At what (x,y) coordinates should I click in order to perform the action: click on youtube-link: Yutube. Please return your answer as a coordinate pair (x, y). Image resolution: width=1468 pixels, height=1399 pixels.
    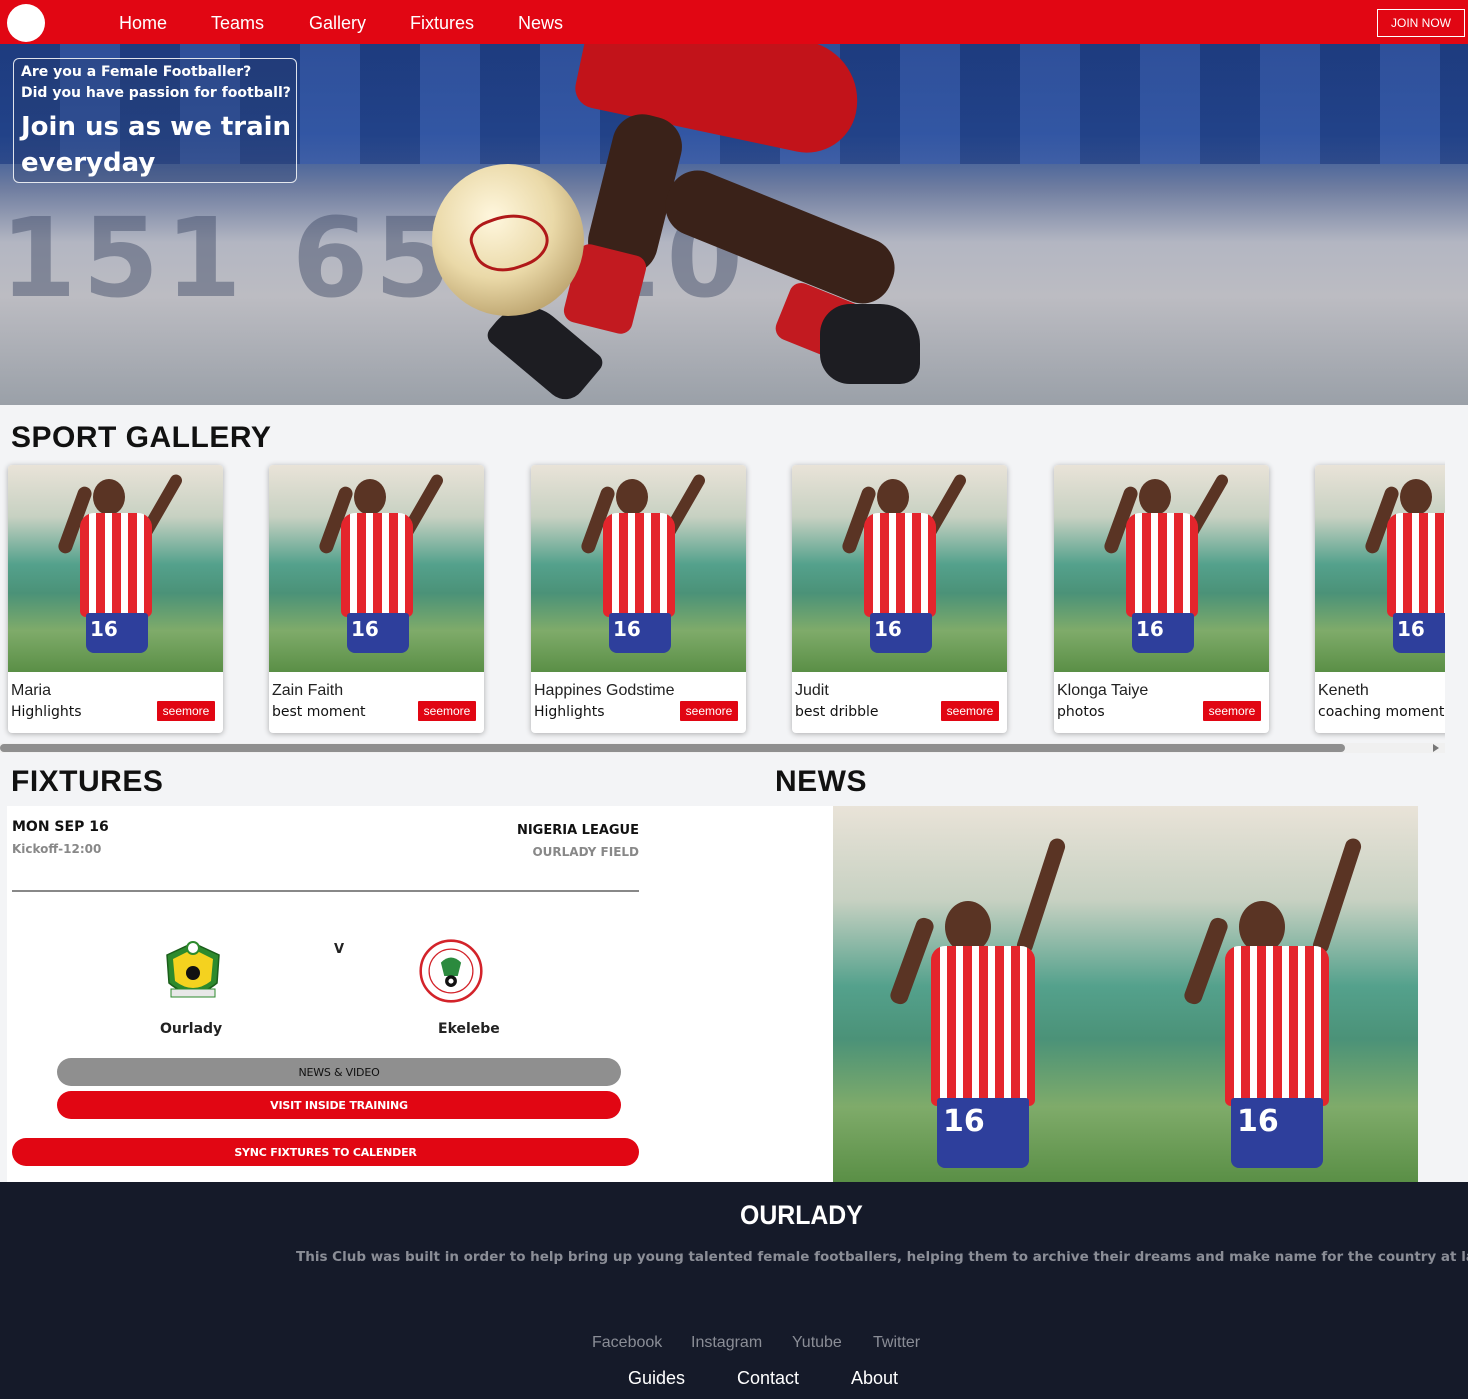
    Looking at the image, I should click on (817, 1343).